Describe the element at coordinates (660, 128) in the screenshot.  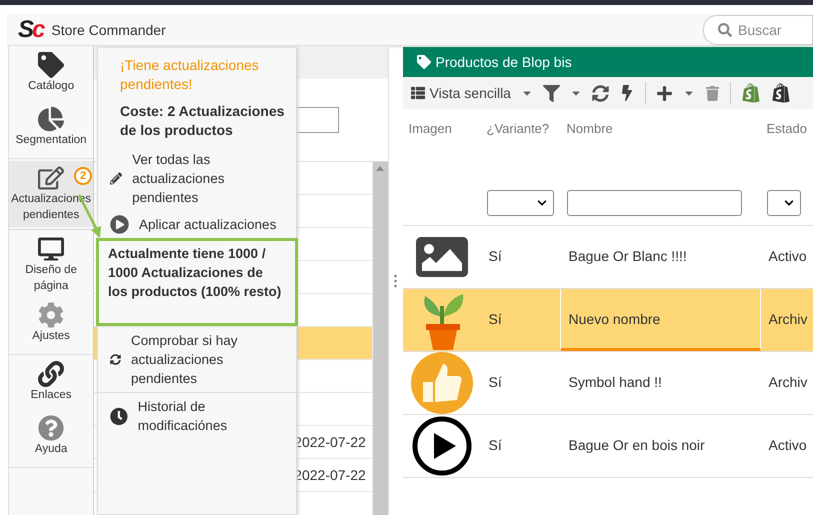
I see `column-header: Nombre` at that location.